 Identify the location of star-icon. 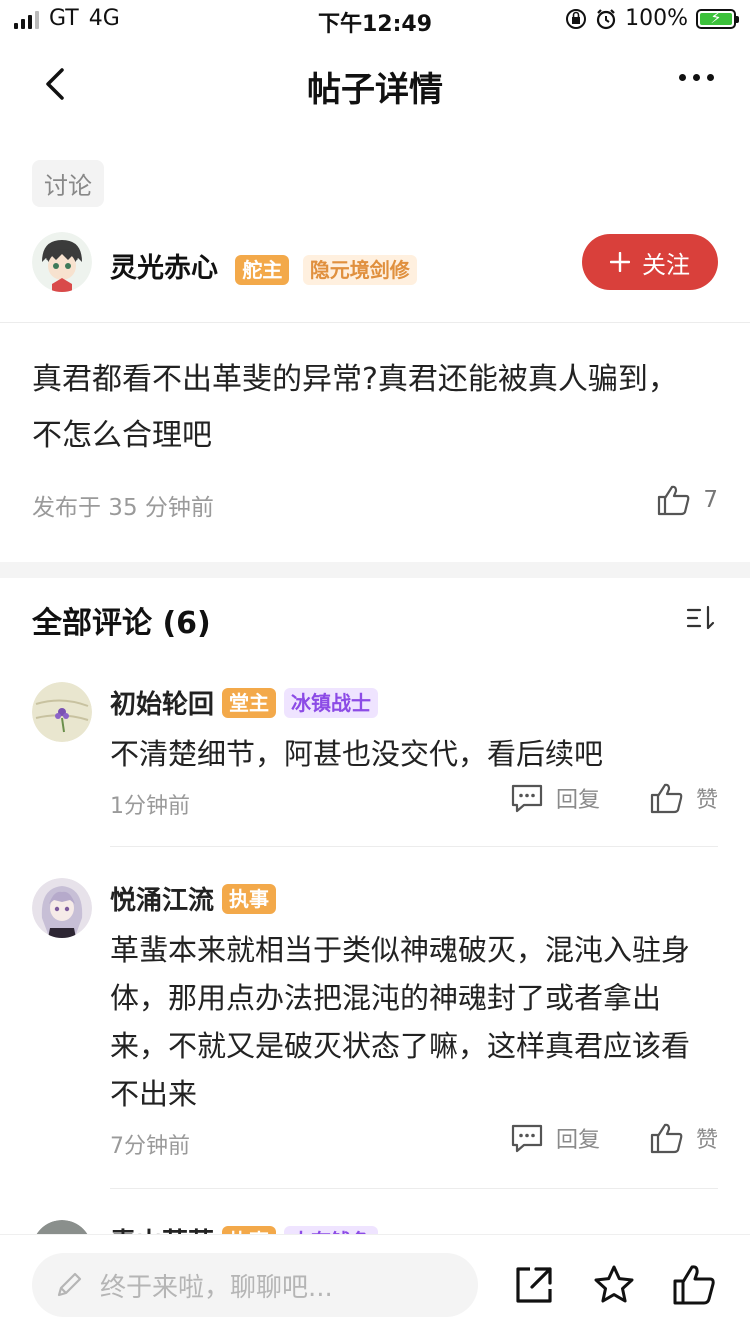
(614, 1285).